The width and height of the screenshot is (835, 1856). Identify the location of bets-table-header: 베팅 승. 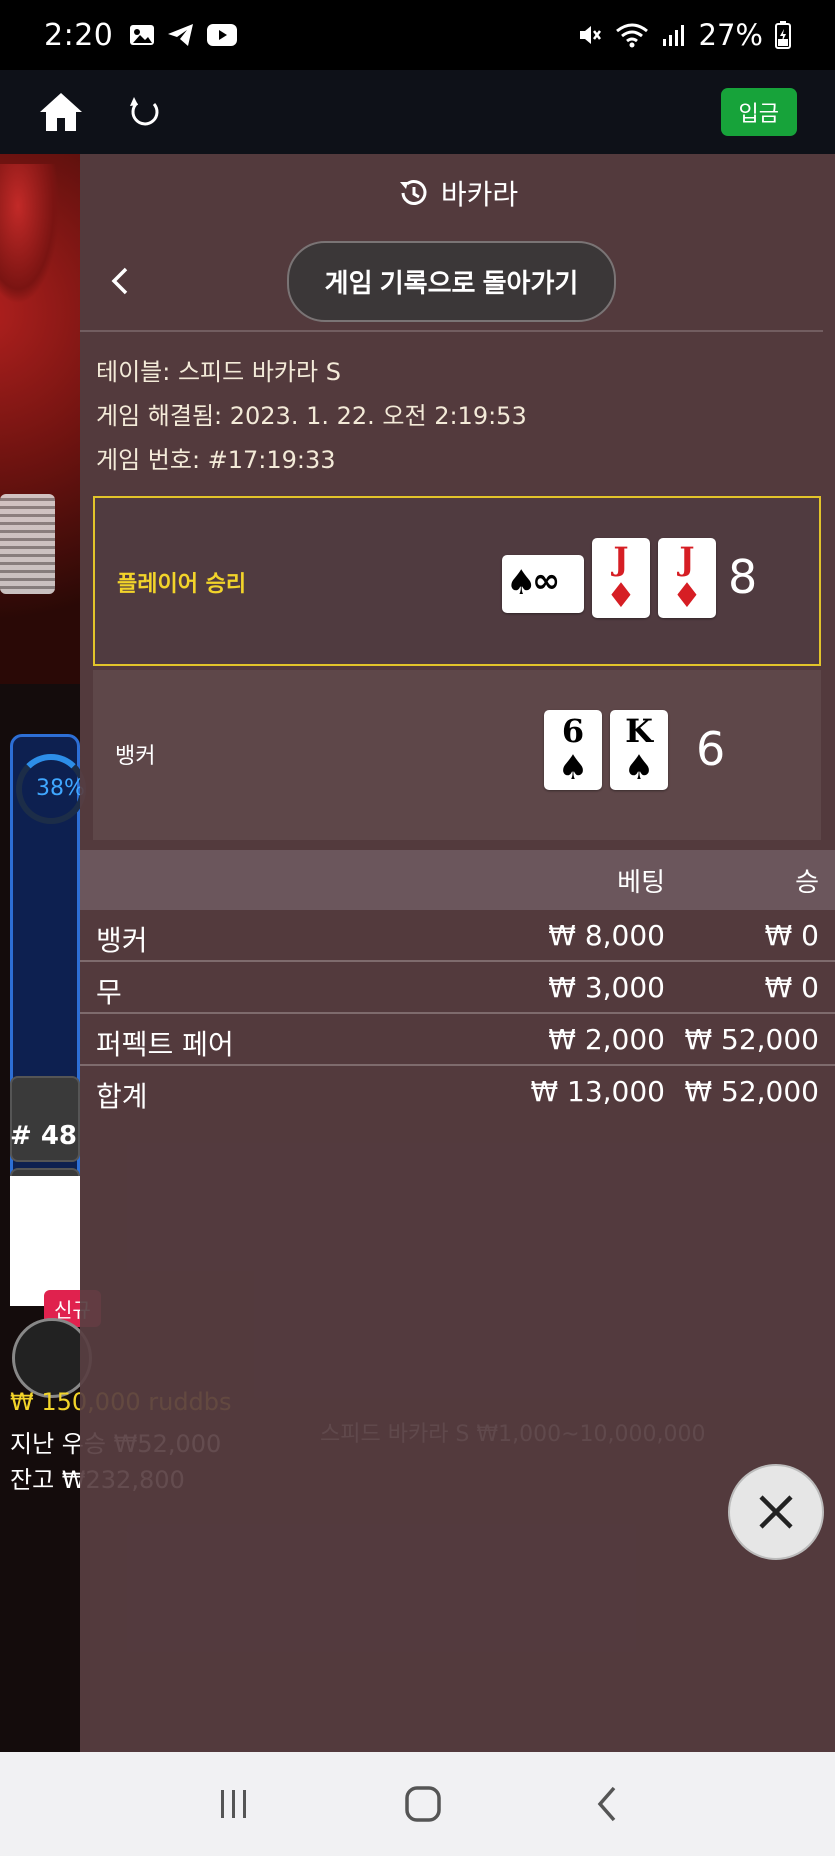
(457, 880).